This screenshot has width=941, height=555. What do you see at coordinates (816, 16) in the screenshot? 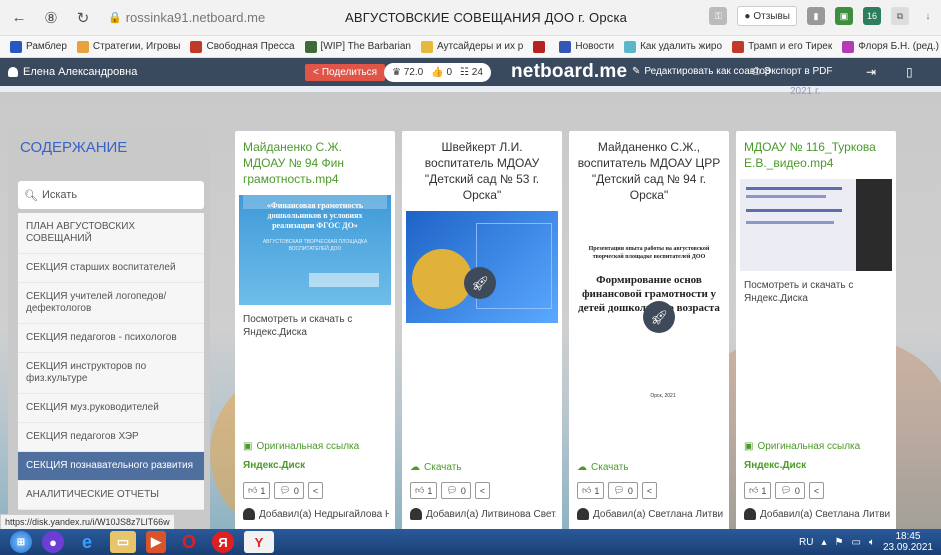
I see `bookmark-icon: ▮` at bounding box center [816, 16].